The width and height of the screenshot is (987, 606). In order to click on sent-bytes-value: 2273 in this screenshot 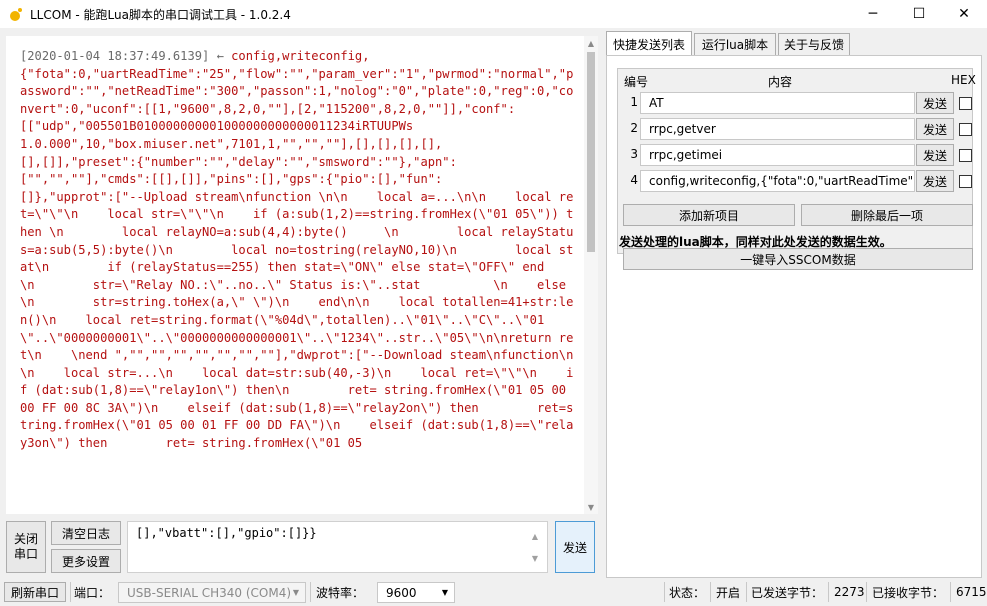, I will do `click(849, 592)`.